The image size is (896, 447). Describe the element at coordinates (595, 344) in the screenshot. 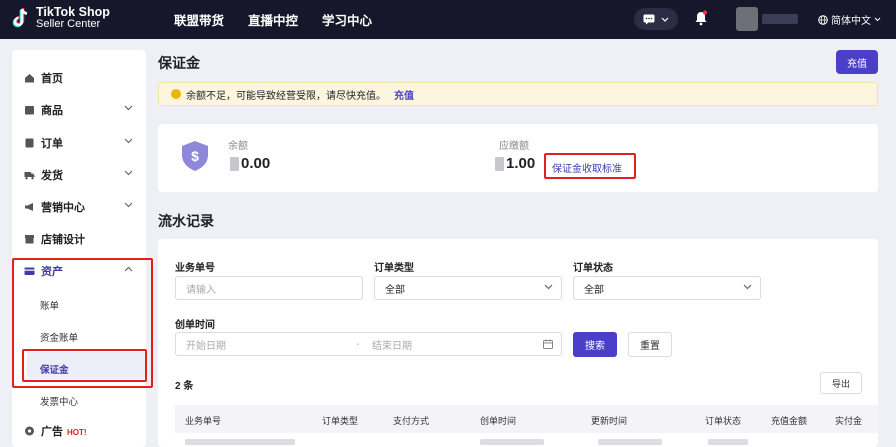

I see `search-button: 搜索` at that location.